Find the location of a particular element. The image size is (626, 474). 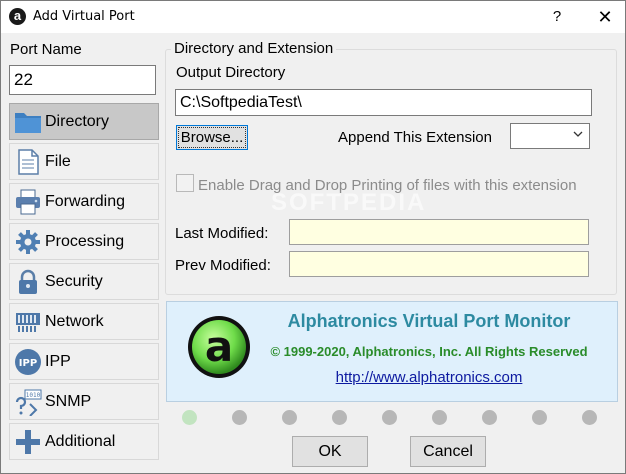

close-button: ✕ is located at coordinates (605, 17).